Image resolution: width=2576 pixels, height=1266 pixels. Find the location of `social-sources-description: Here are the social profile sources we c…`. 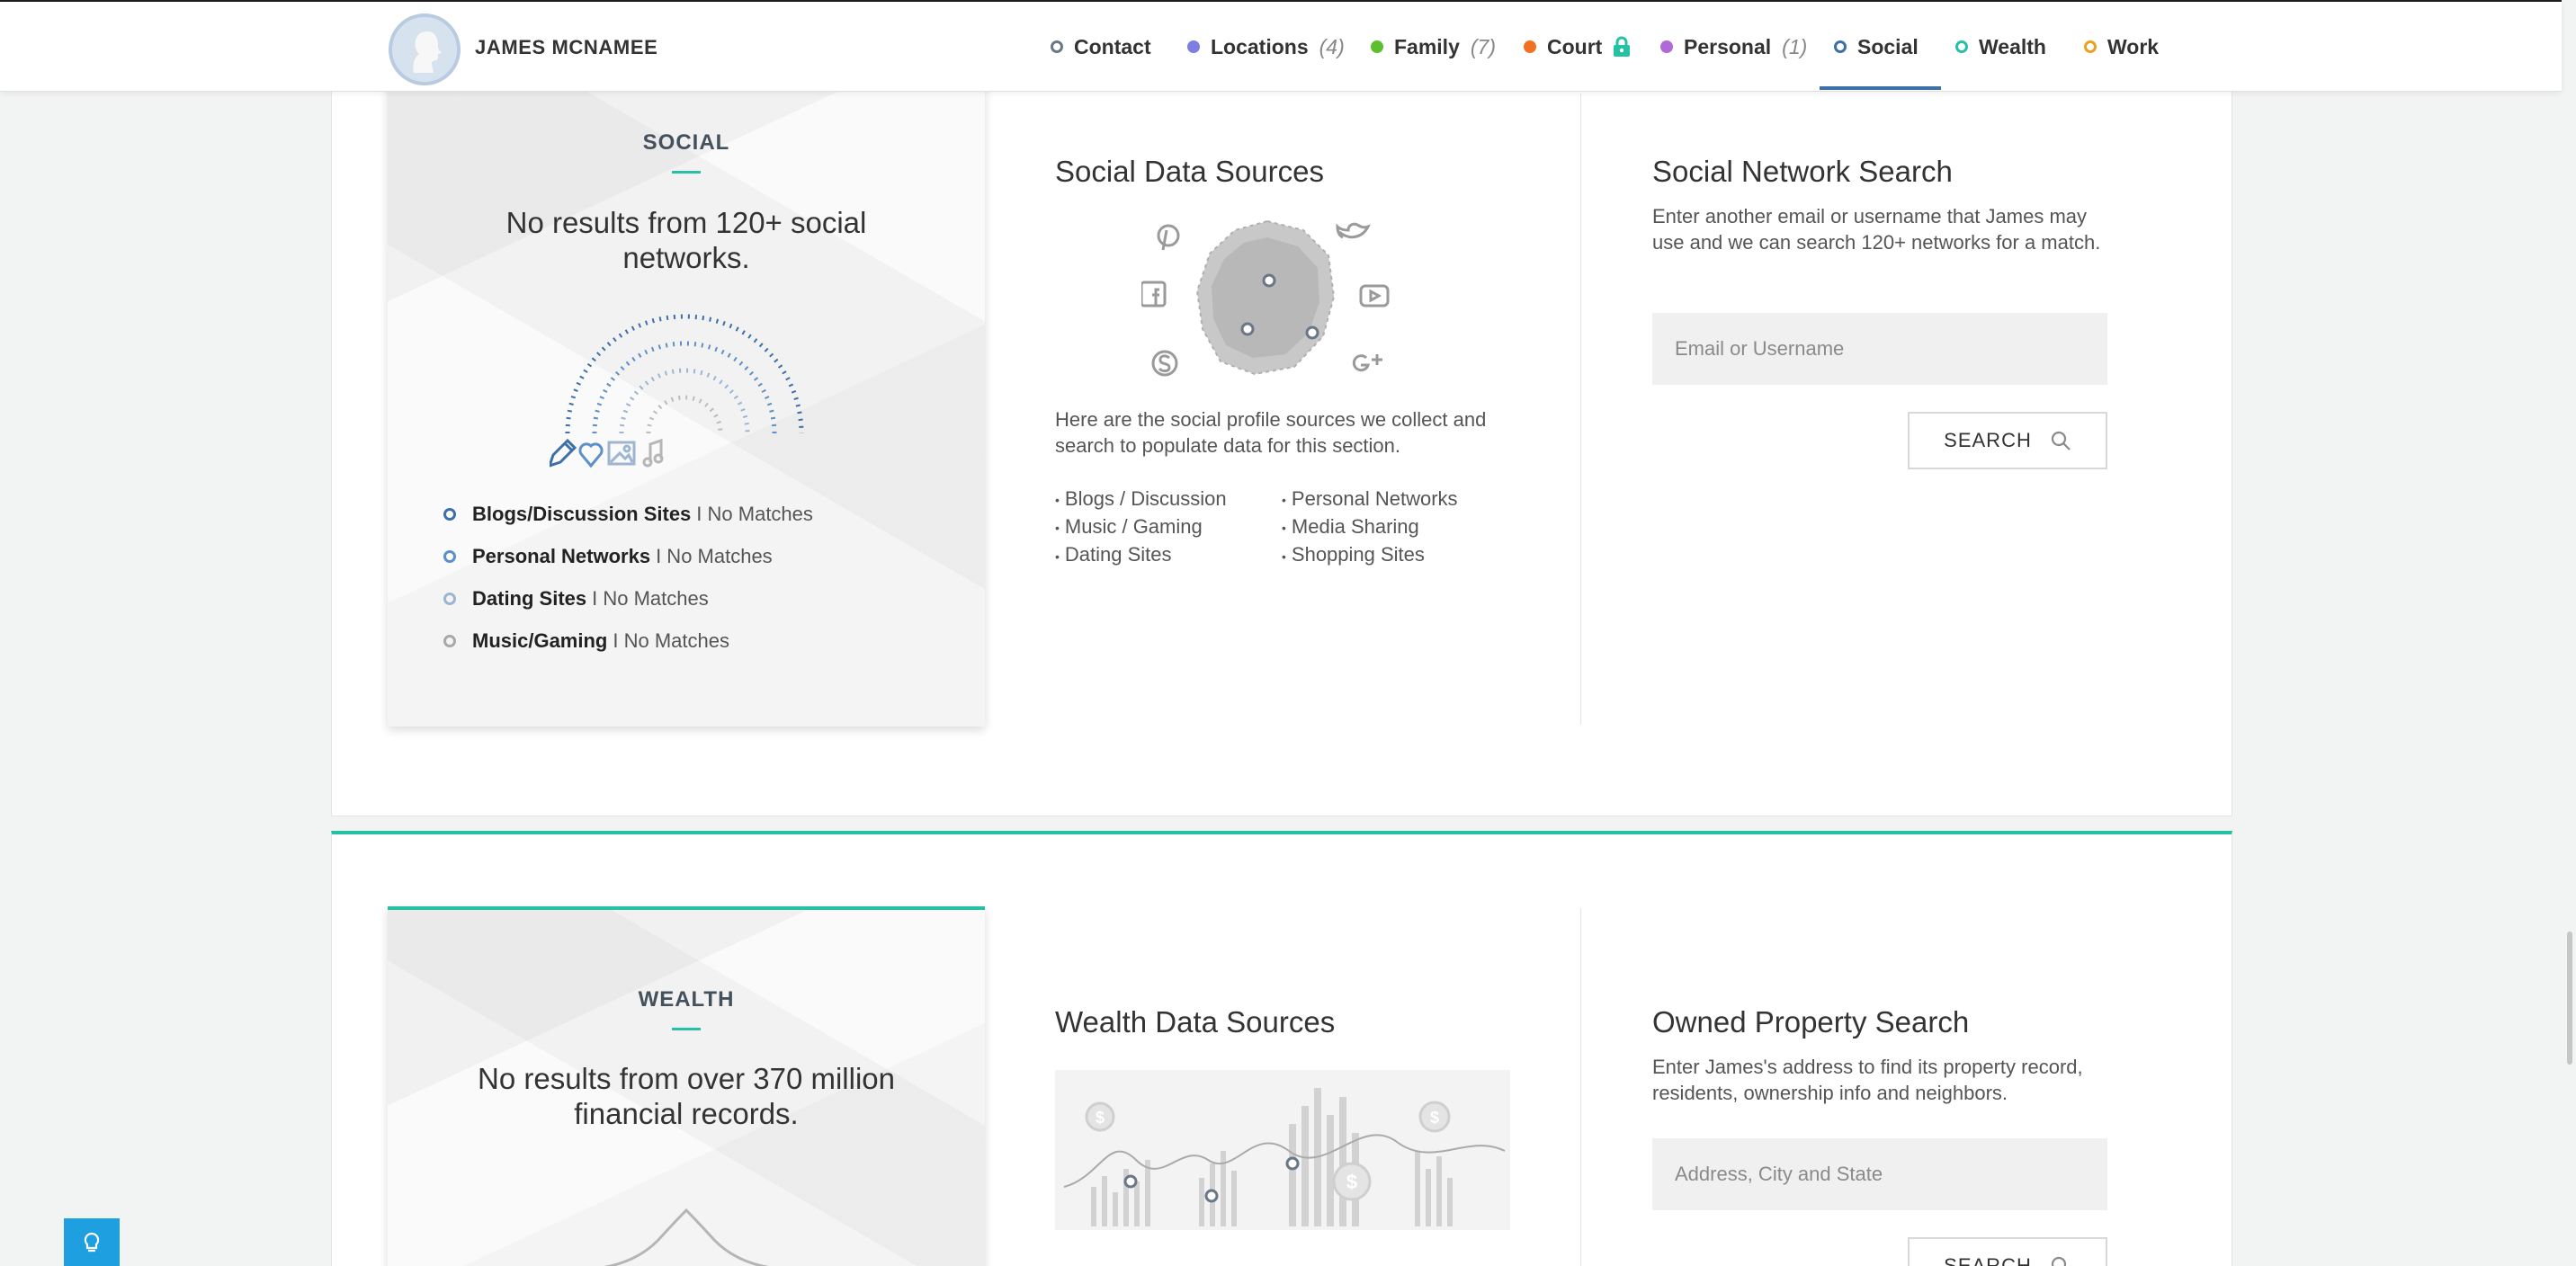

social-sources-description: Here are the social profile sources we c… is located at coordinates (1271, 432).